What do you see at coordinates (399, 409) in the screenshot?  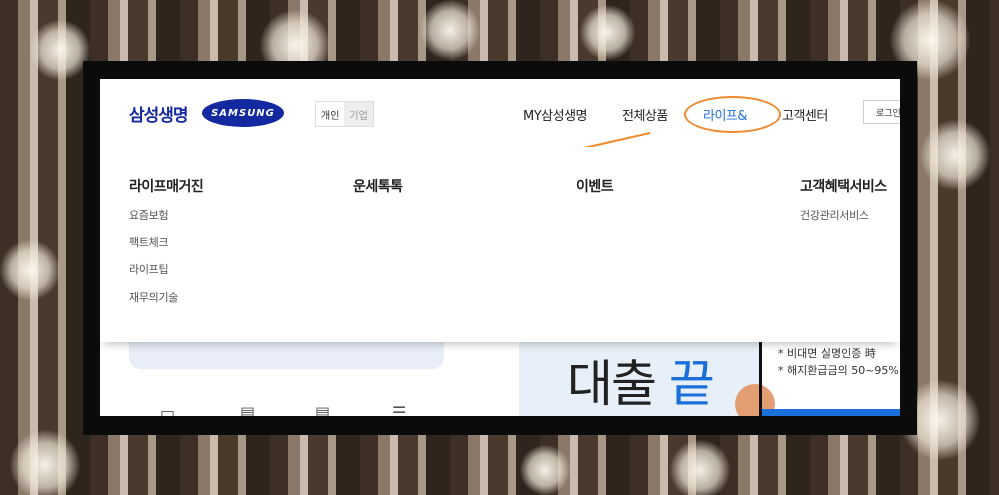 I see `stack-icon: ☰` at bounding box center [399, 409].